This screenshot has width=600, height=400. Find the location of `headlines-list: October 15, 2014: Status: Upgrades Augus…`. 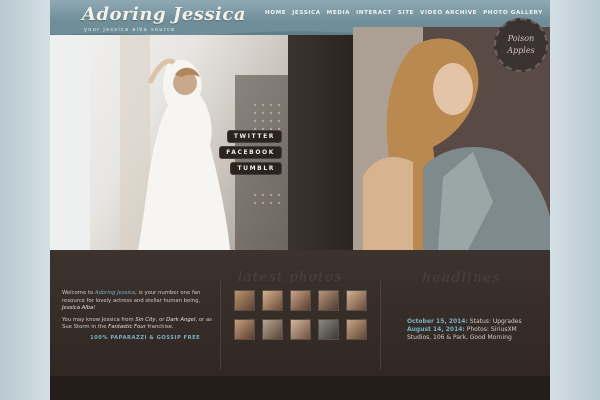

headlines-list: October 15, 2014: Status: Upgrades Augus… is located at coordinates (477, 330).